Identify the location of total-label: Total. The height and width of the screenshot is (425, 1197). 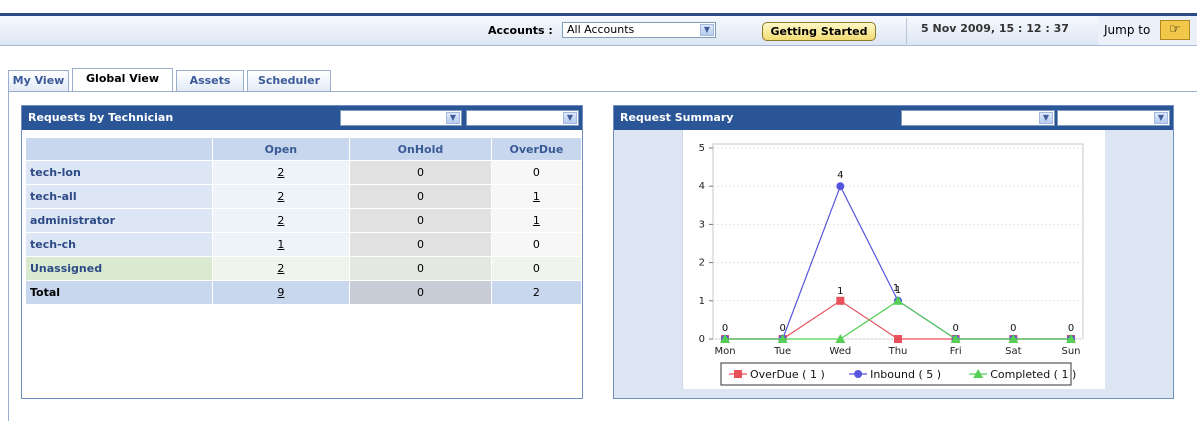
(119, 292).